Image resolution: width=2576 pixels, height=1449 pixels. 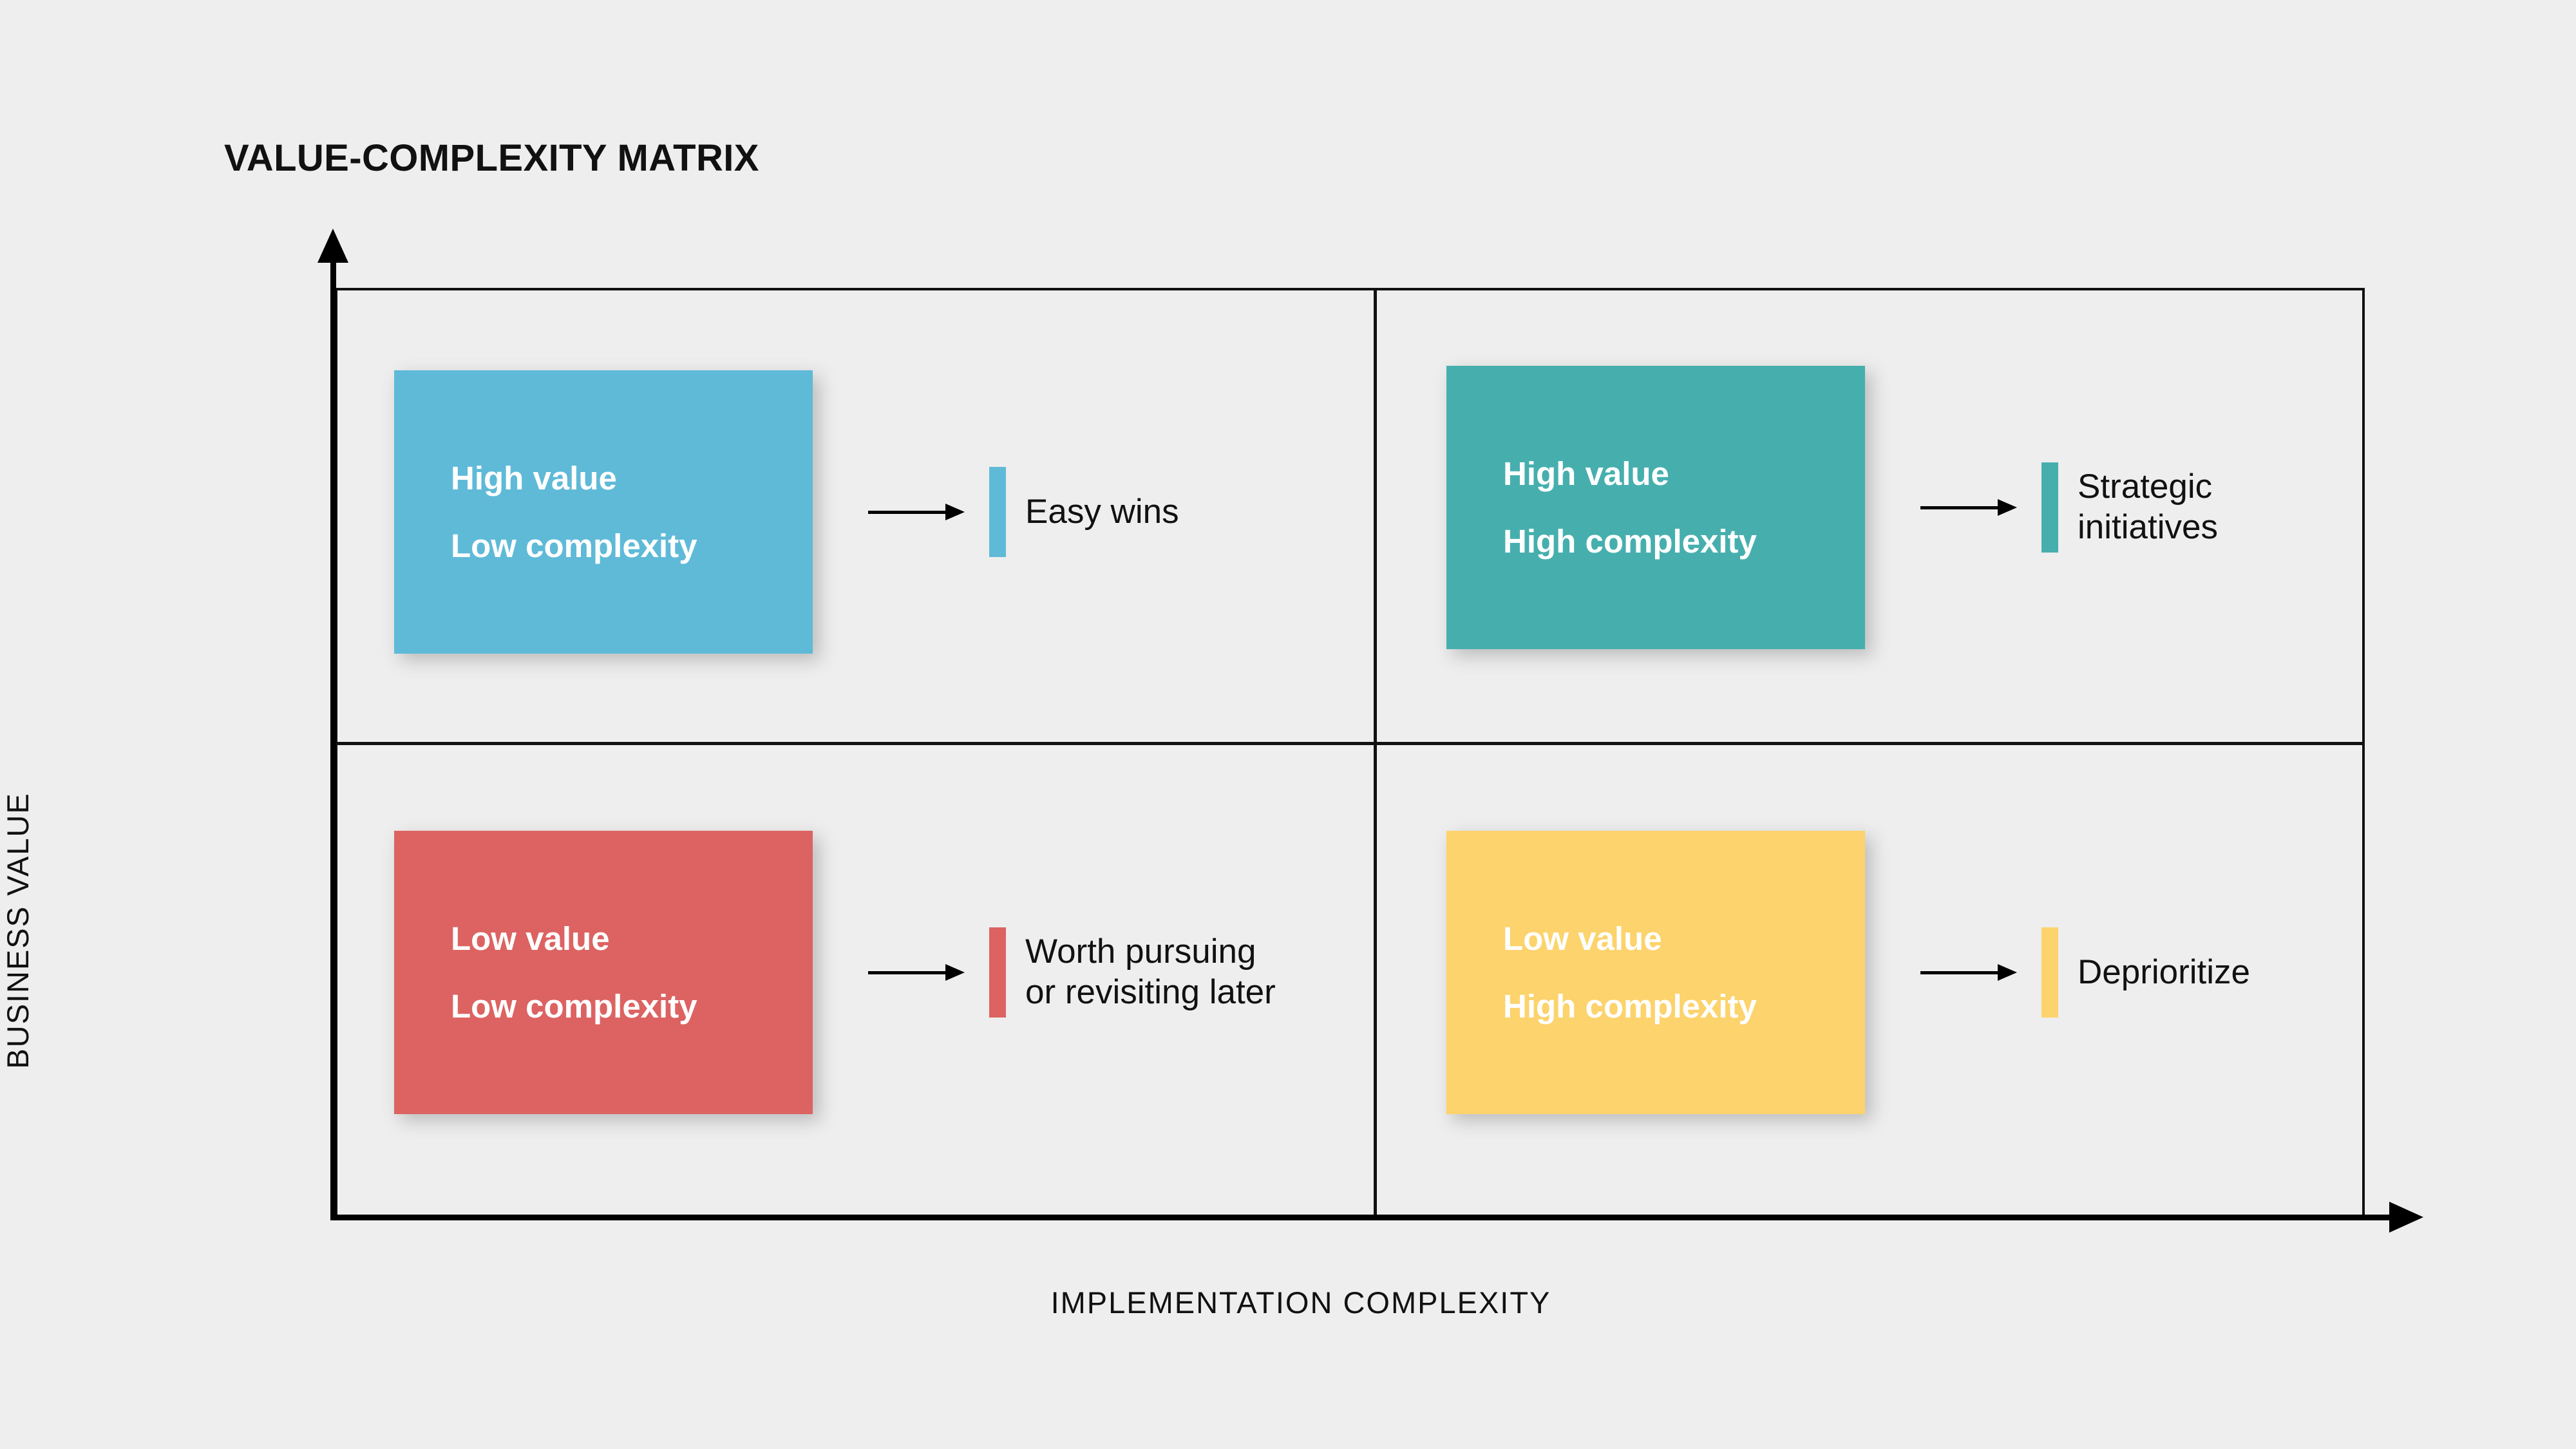 I want to click on quadrant-divider-vertical, so click(x=1376, y=752).